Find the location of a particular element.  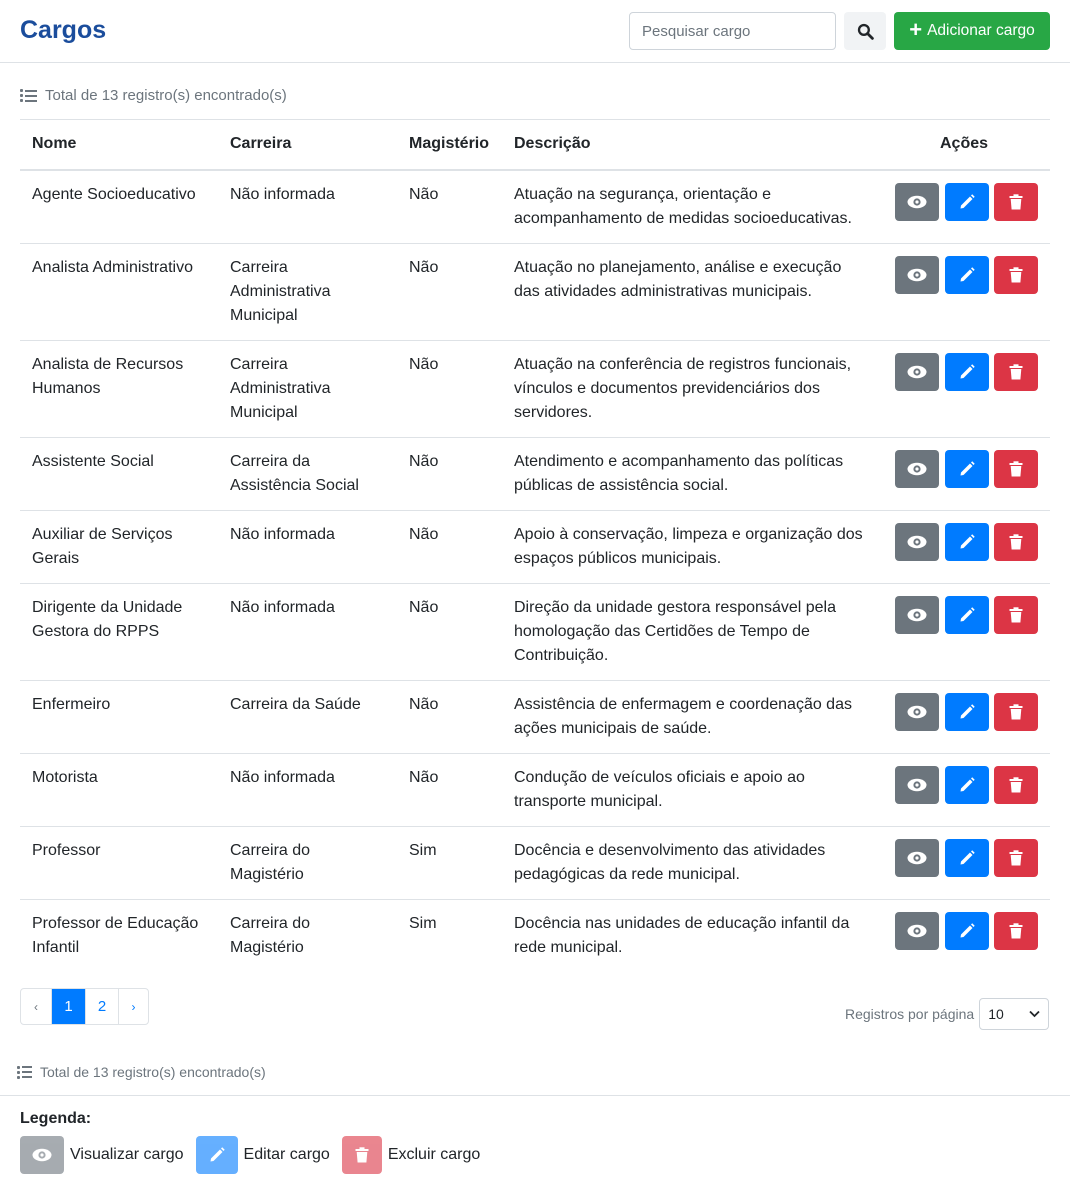

search-input is located at coordinates (732, 31).